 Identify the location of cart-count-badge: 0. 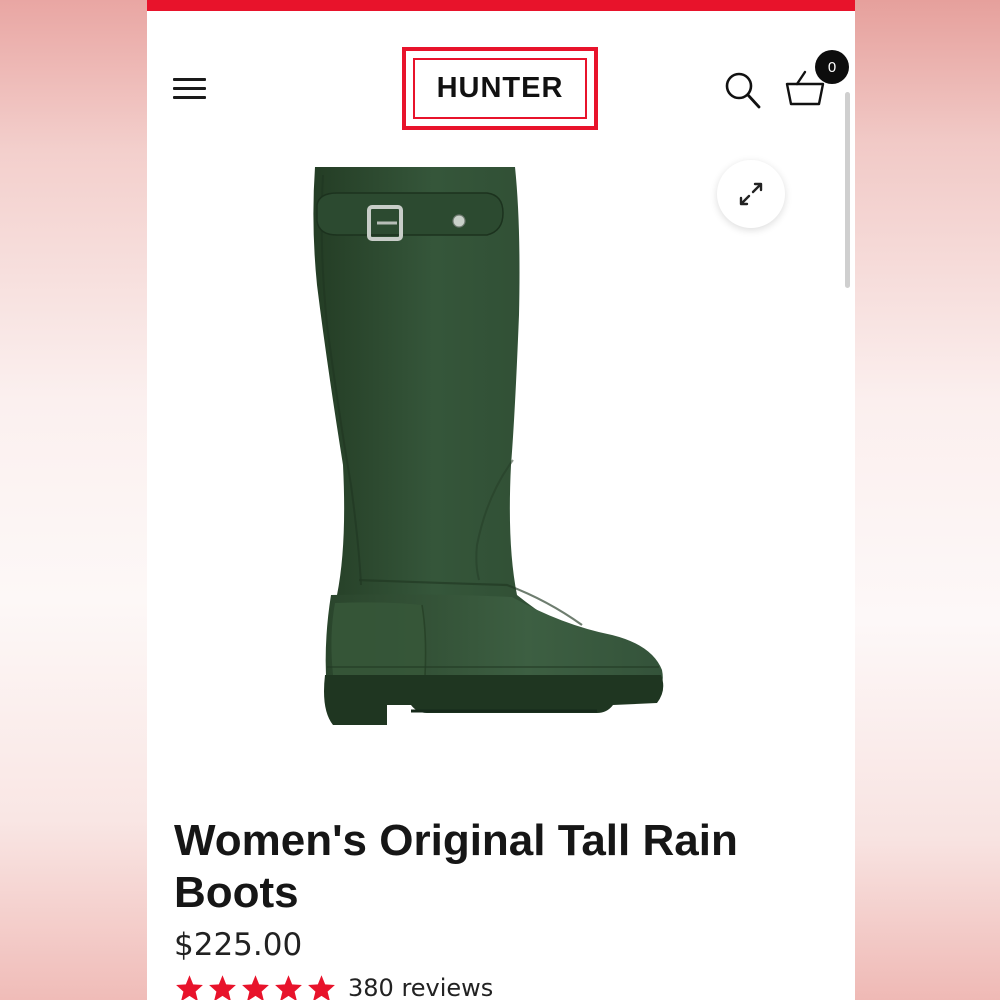
(832, 67).